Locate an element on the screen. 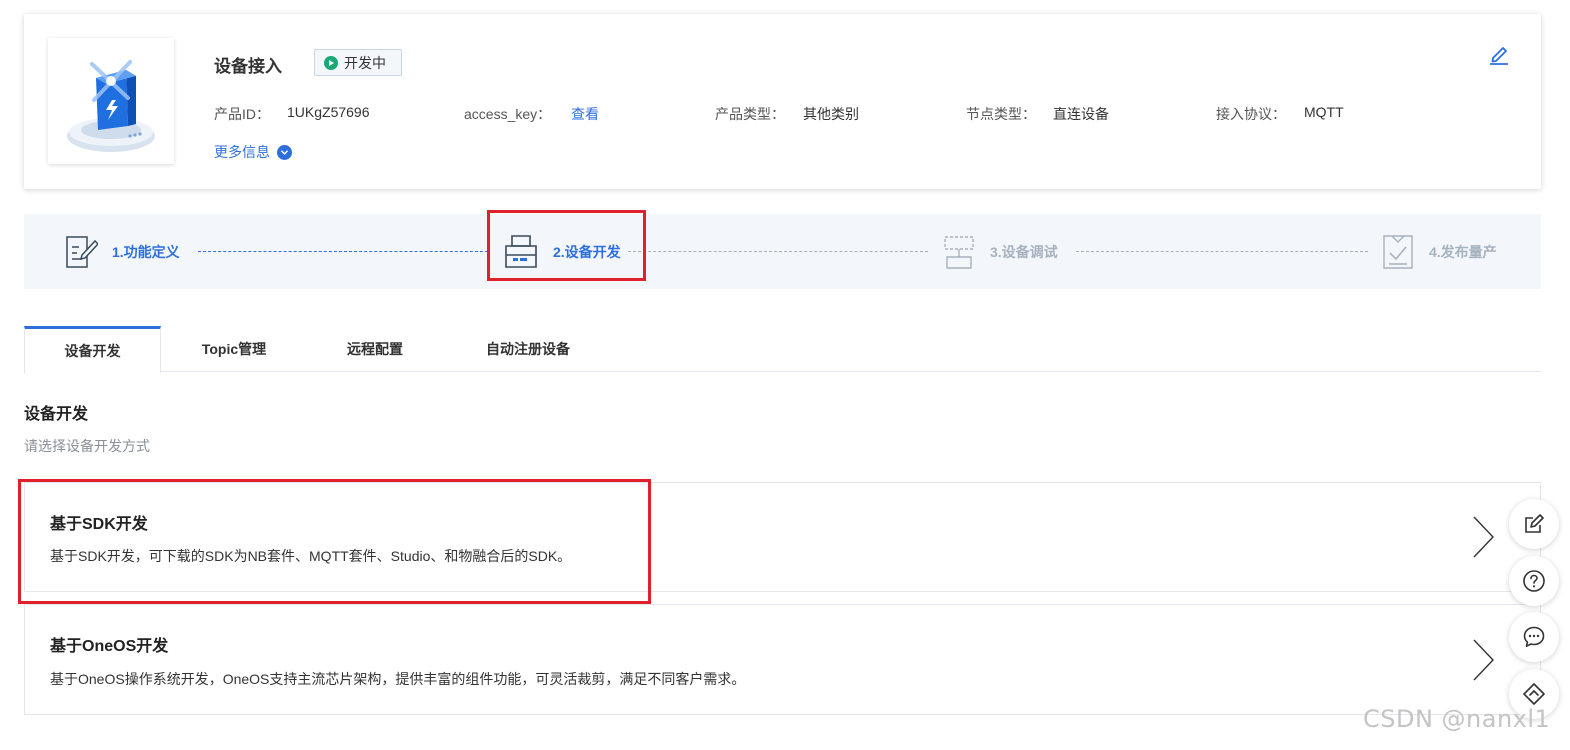 The image size is (1570, 750). more-info-toggle: 更多信息 is located at coordinates (253, 152).